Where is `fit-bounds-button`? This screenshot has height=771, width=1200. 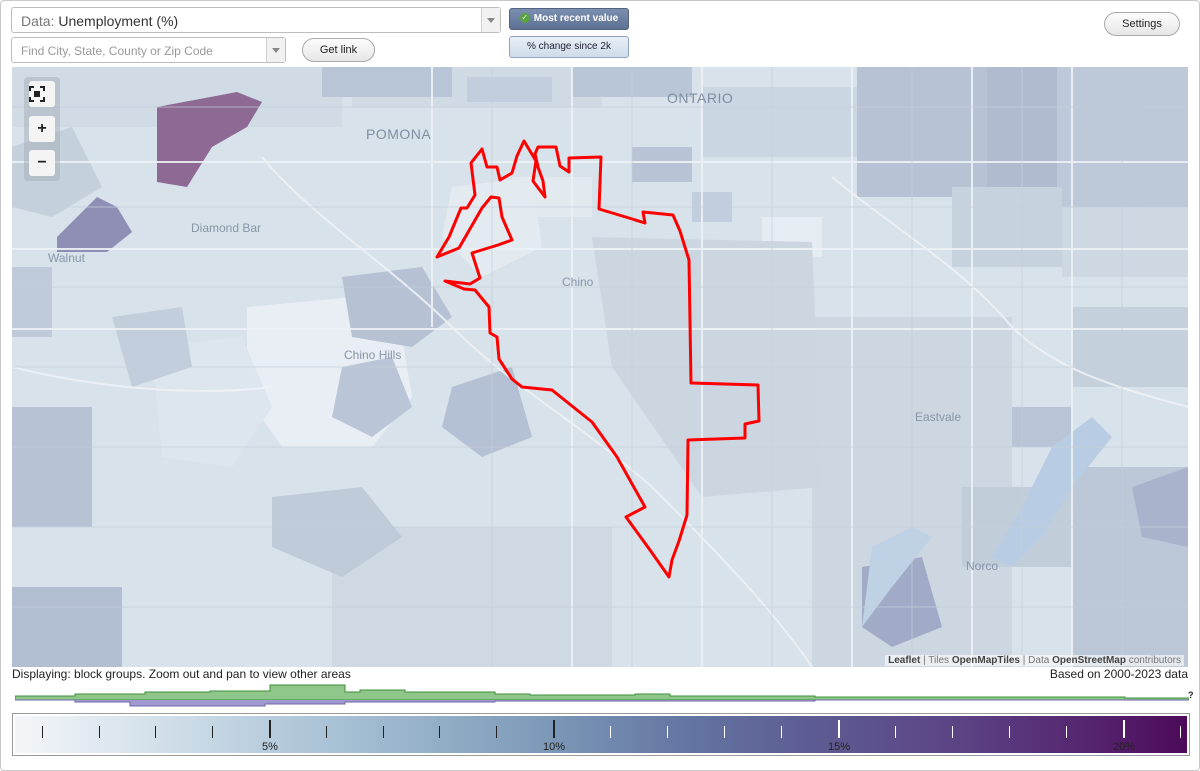 fit-bounds-button is located at coordinates (42, 94).